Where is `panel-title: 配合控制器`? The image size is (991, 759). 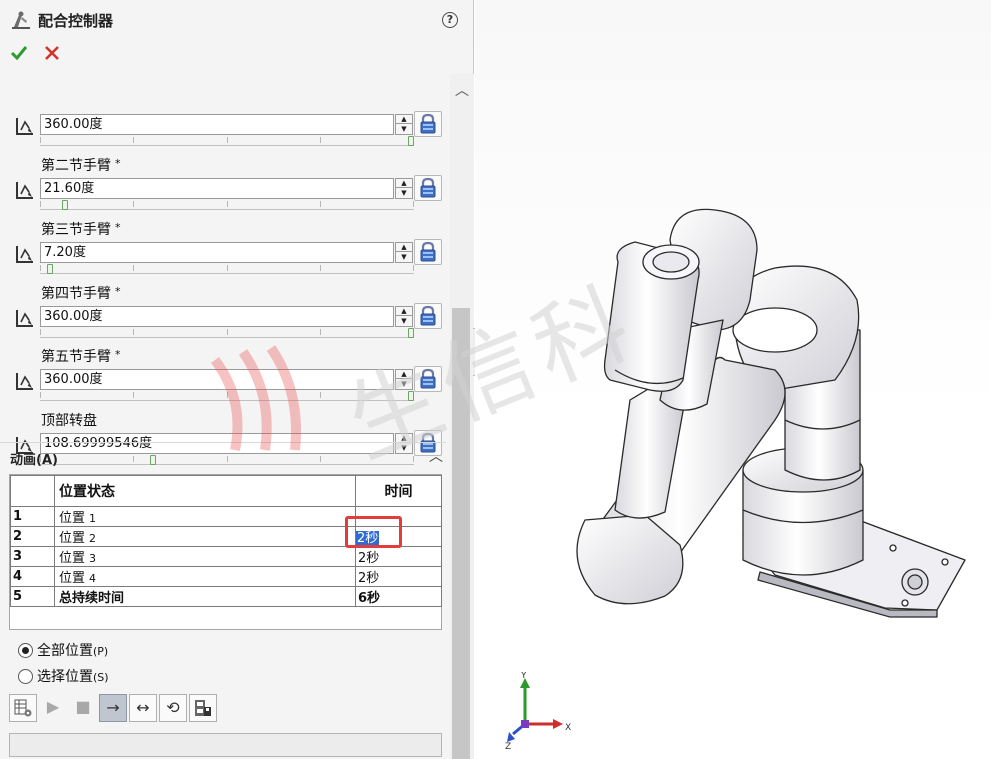 panel-title: 配合控制器 is located at coordinates (76, 20).